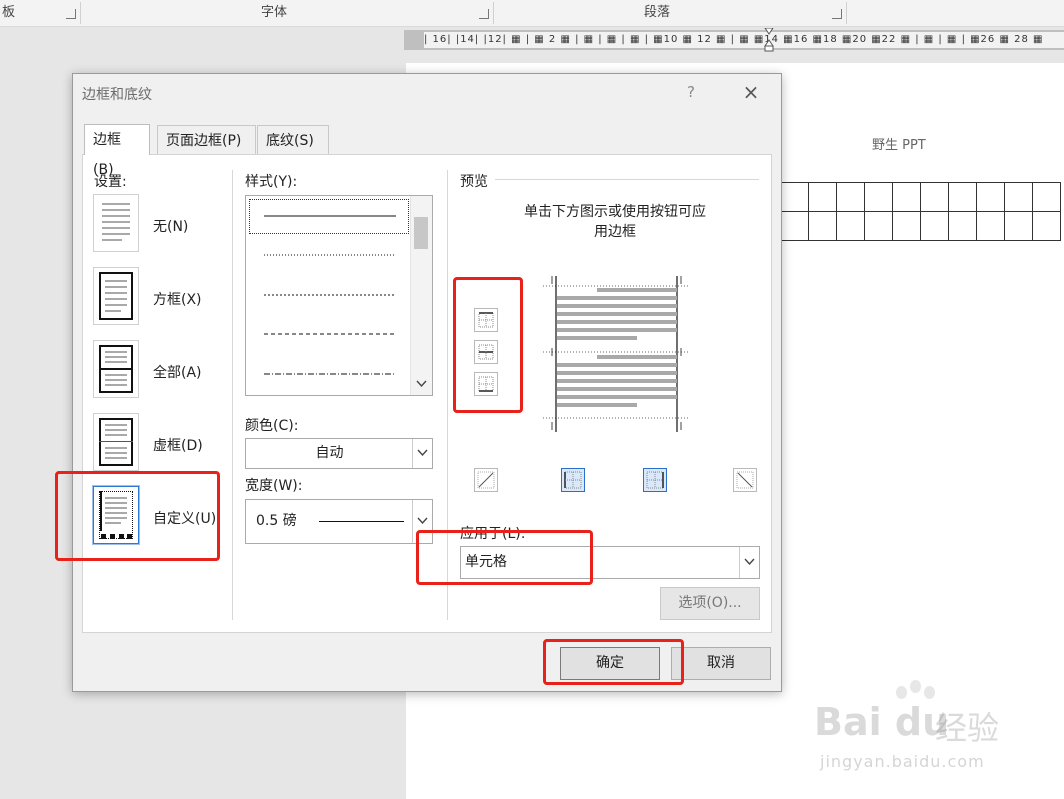  Describe the element at coordinates (613, 662) in the screenshot. I see `highlight-box-ok` at that location.